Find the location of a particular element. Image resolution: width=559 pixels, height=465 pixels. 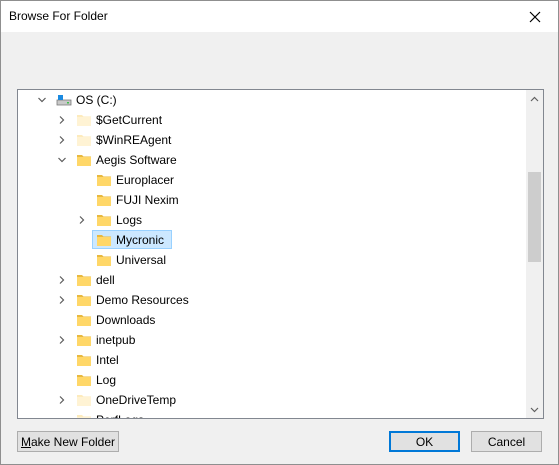

tree-item: Universal is located at coordinates (272, 260).